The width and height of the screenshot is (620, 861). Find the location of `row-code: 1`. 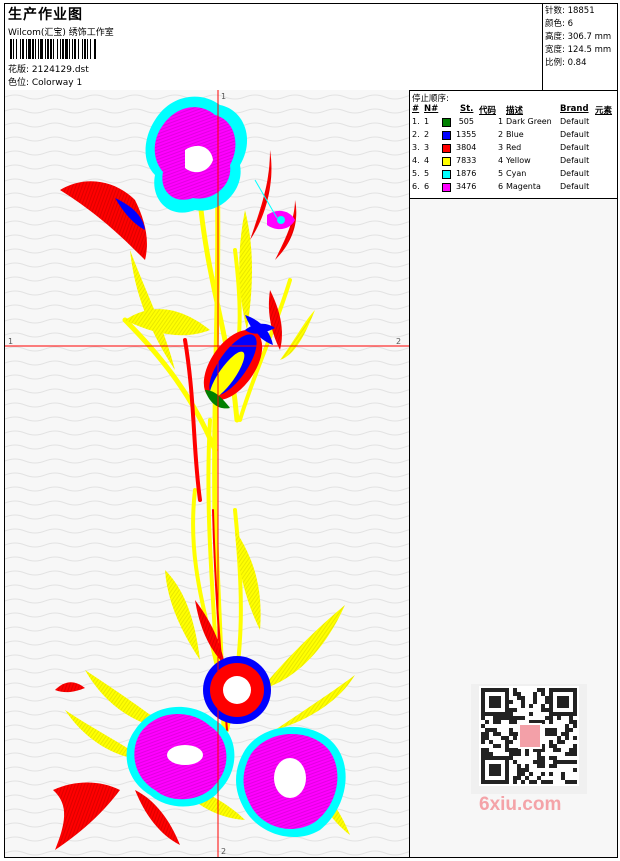

row-code: 1 is located at coordinates (501, 121).